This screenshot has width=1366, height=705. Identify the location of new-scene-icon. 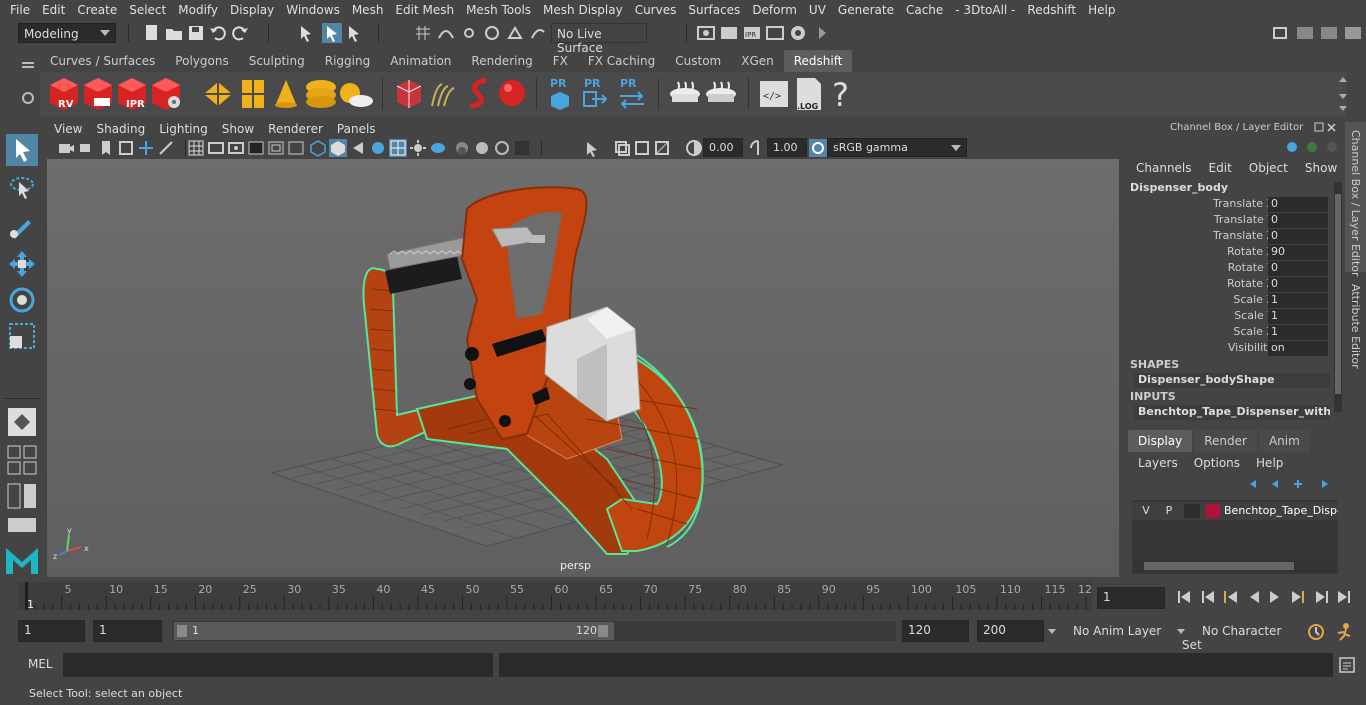
(152, 33).